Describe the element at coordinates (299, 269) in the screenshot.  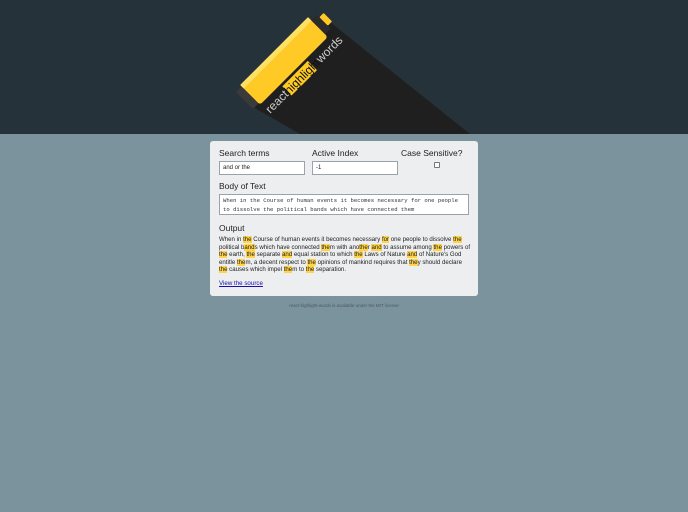
I see `output-segment: m to` at that location.